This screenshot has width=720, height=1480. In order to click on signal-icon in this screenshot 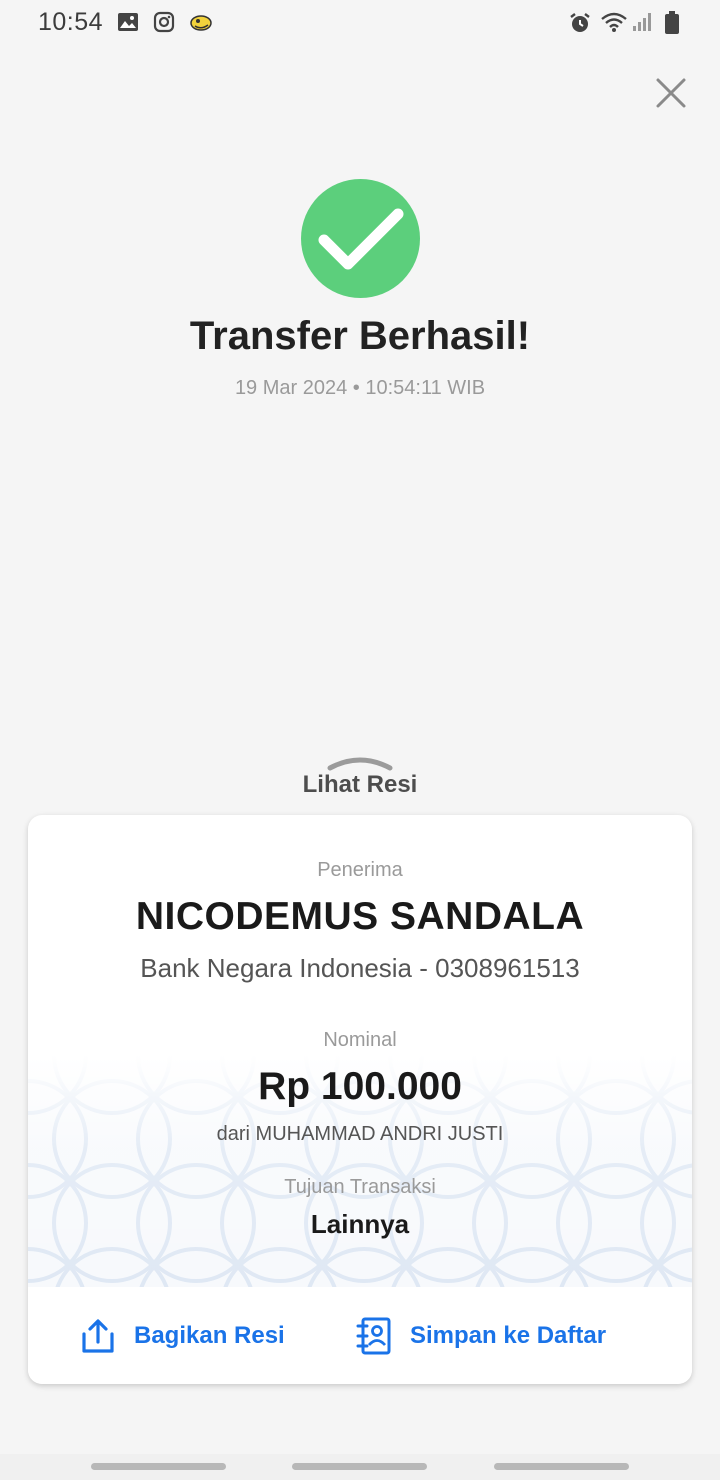, I will do `click(643, 22)`.